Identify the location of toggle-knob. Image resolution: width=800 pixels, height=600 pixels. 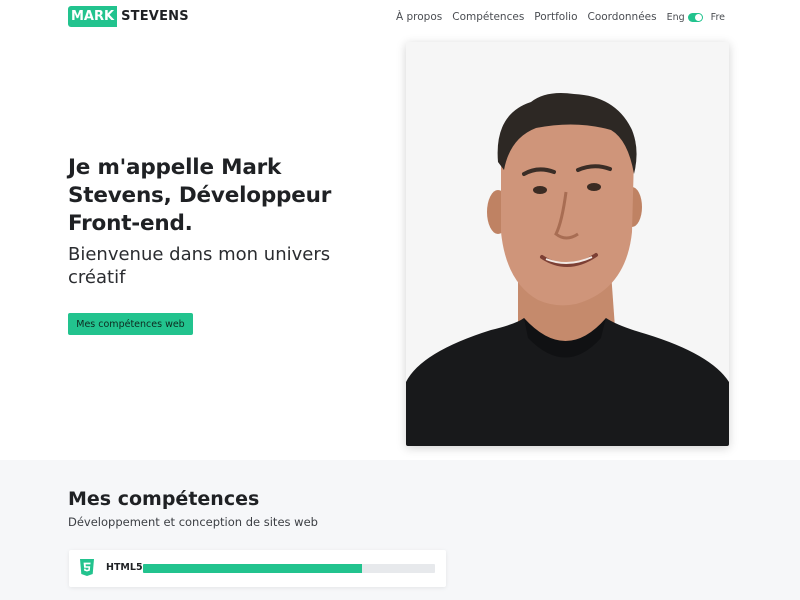
(698, 17).